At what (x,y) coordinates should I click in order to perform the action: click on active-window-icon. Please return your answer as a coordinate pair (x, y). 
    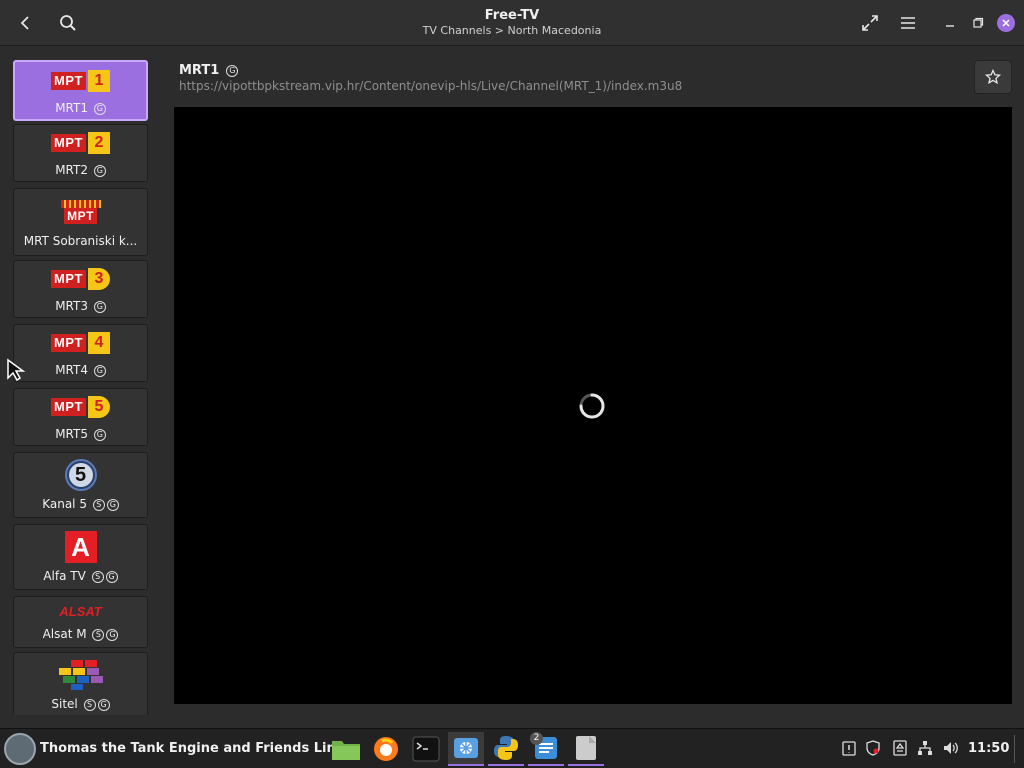
    Looking at the image, I should click on (20, 749).